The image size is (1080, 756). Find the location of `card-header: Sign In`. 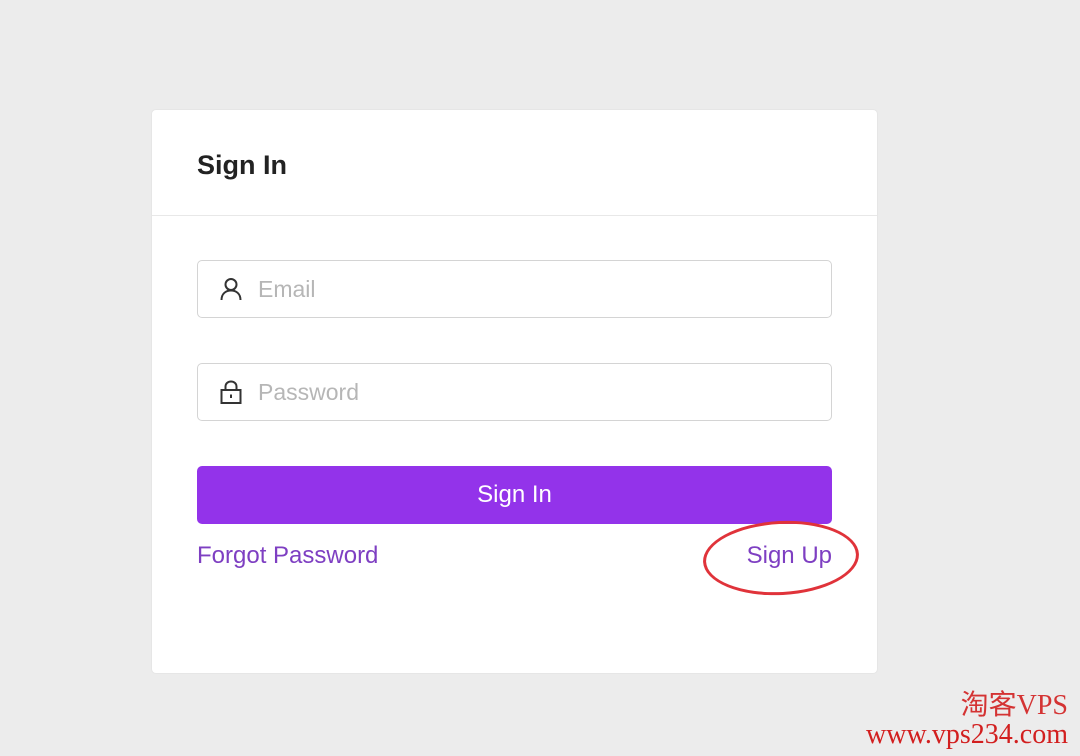

card-header: Sign In is located at coordinates (514, 163).